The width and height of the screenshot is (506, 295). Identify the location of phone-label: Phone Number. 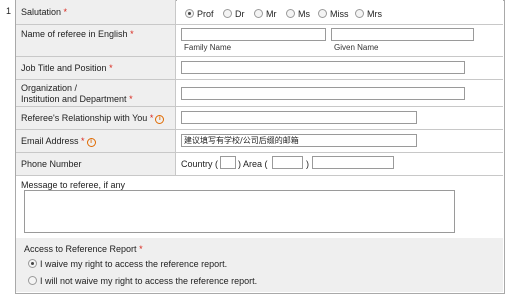
(51, 164).